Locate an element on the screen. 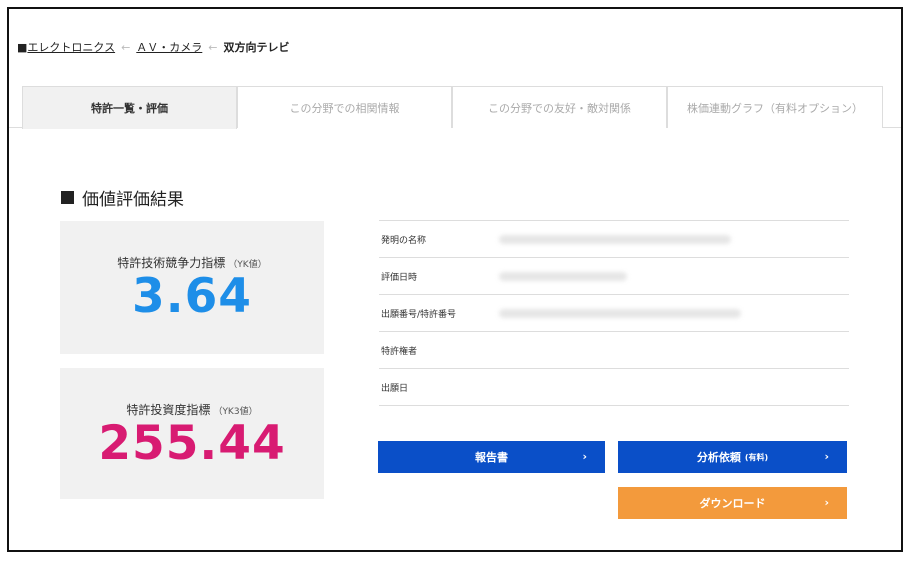 The width and height of the screenshot is (912, 564). analysis-request-button: 分析依頼 (有料) › is located at coordinates (732, 457).